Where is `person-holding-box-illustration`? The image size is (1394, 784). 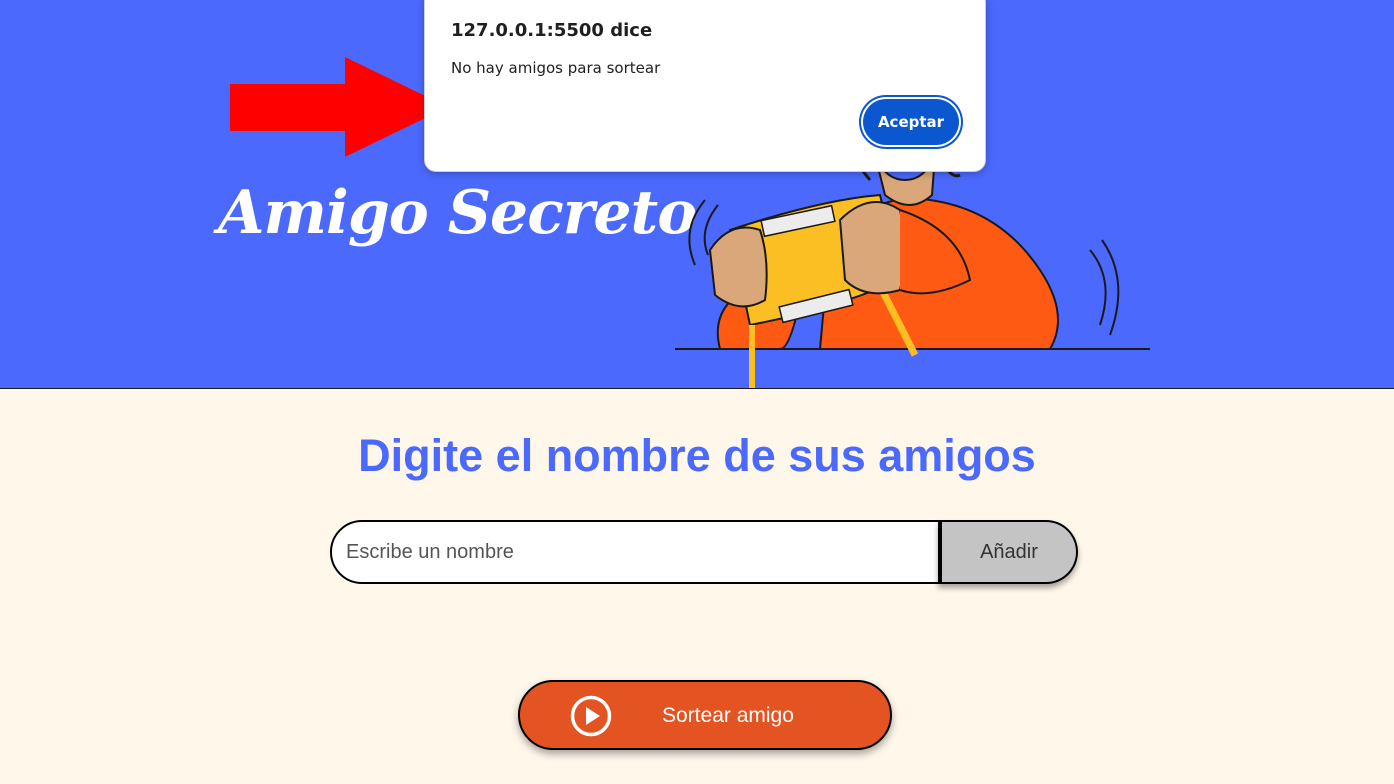
person-holding-box-illustration is located at coordinates (912, 271).